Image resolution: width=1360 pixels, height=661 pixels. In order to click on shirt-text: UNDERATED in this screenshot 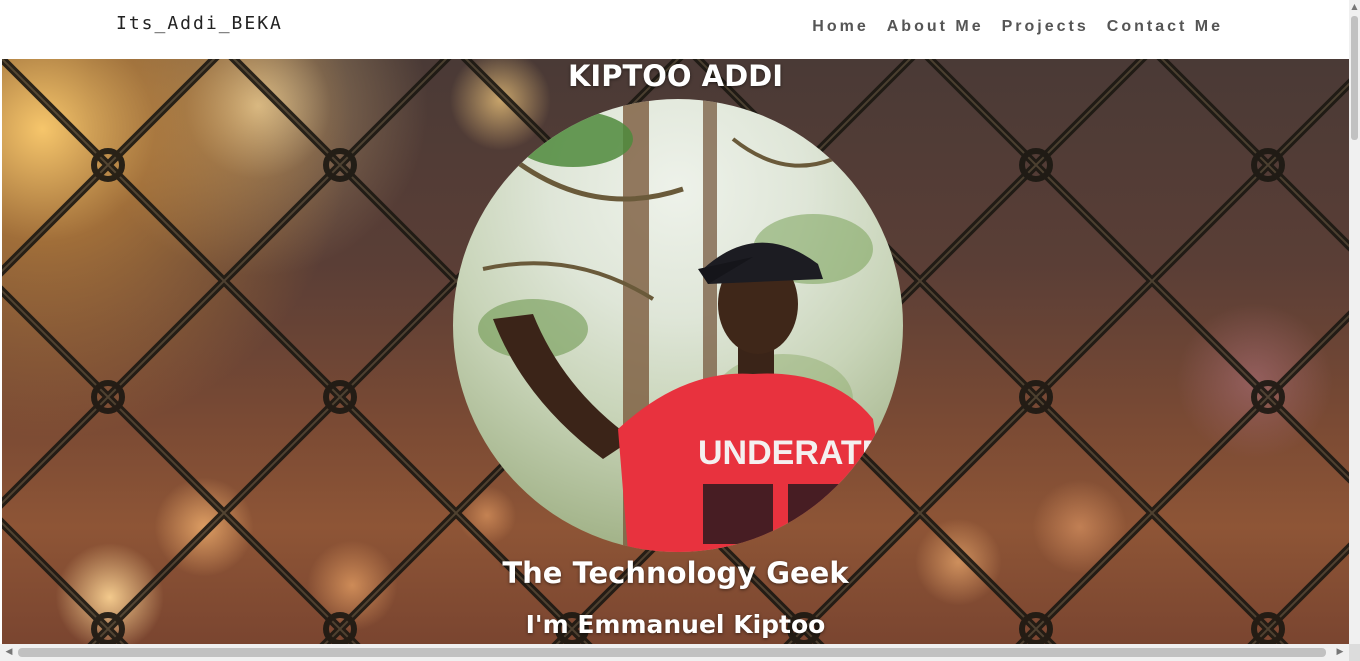, I will do `click(800, 453)`.